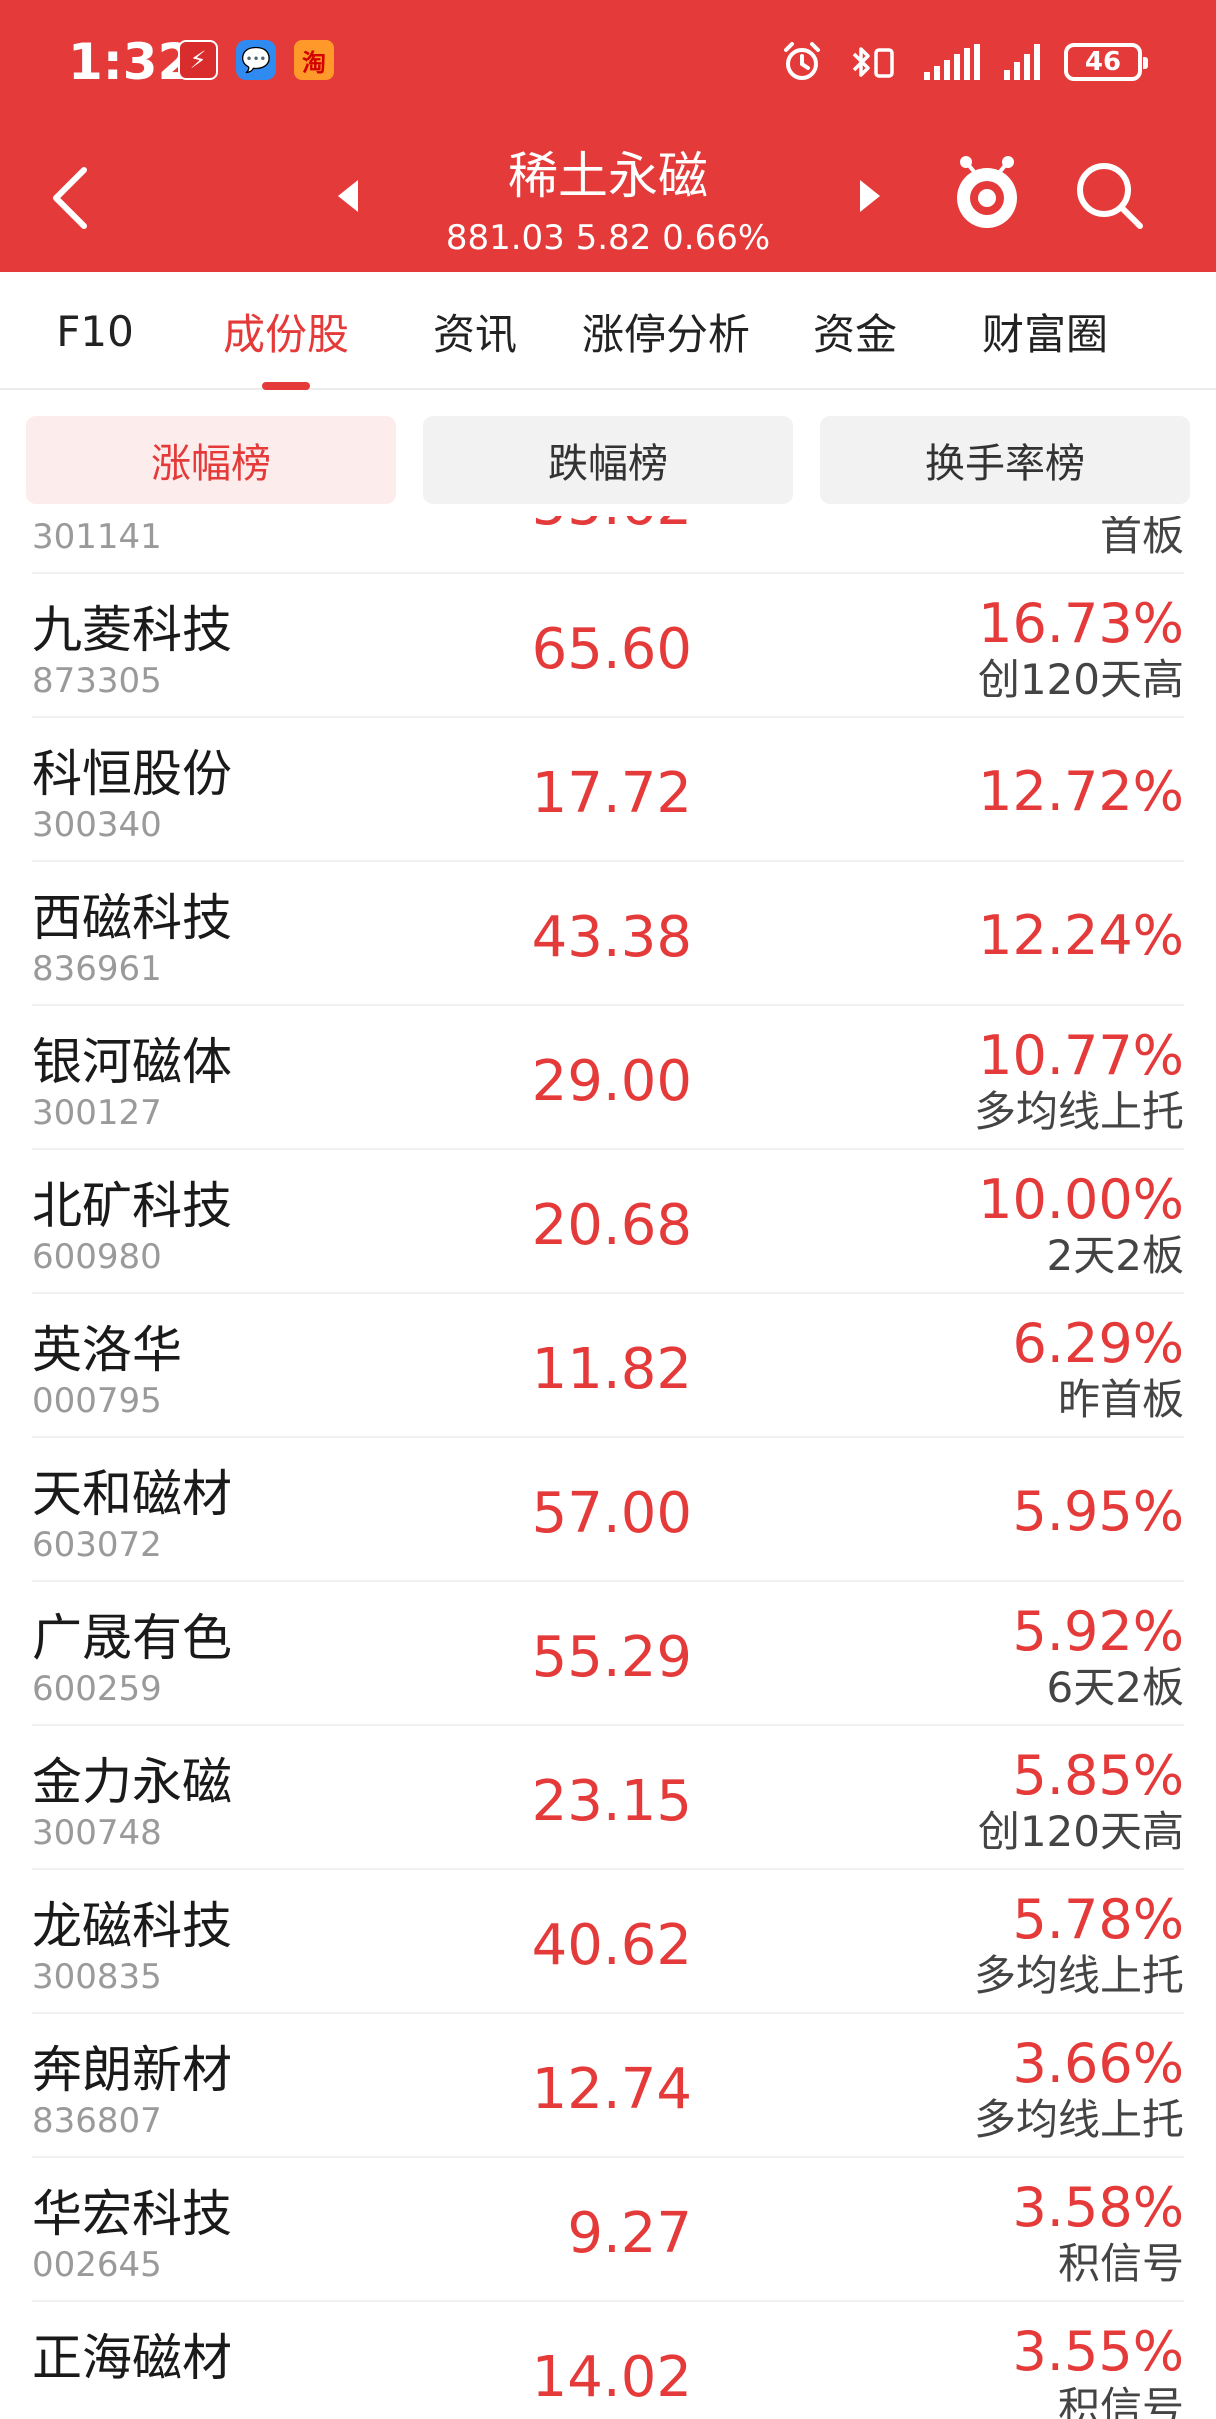 The height and width of the screenshot is (2419, 1216). What do you see at coordinates (855, 331) in the screenshot?
I see `tab-funds: 资金` at bounding box center [855, 331].